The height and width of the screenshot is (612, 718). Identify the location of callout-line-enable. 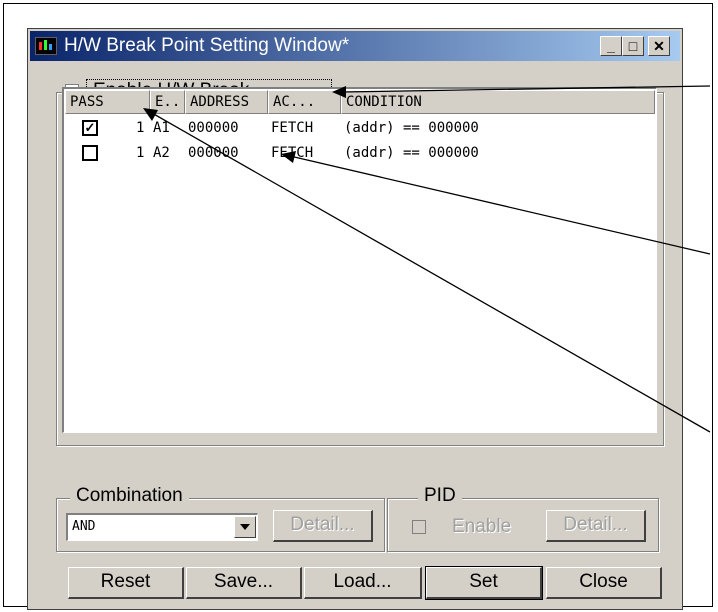
(526, 89).